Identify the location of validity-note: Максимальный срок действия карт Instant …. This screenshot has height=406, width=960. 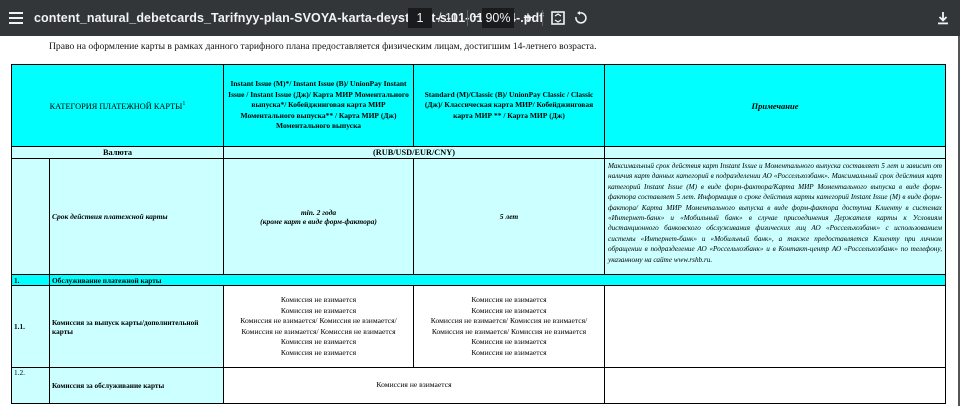
(775, 216).